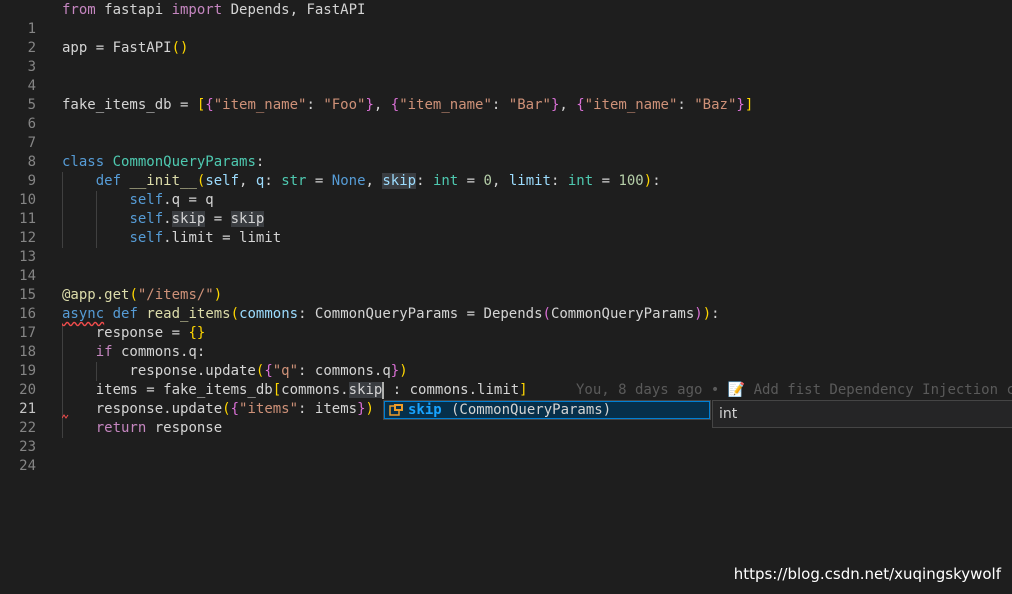 The height and width of the screenshot is (594, 1012). I want to click on code-line: 11 self.q = q, so click(506, 209).